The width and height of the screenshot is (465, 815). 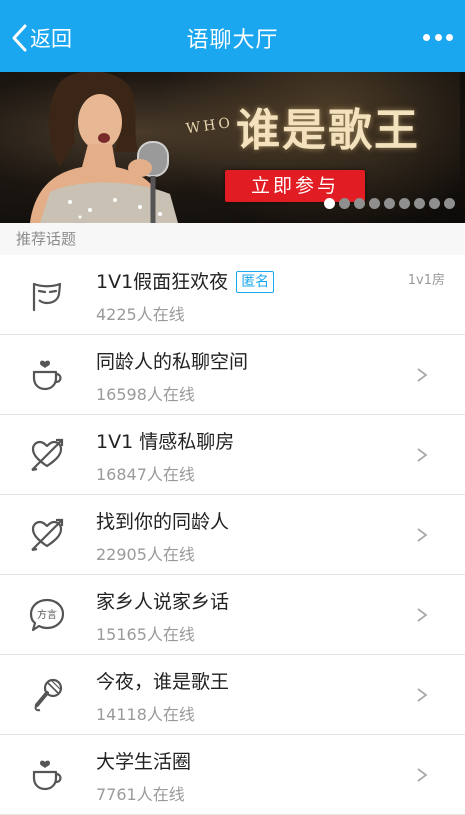 What do you see at coordinates (140, 314) in the screenshot?
I see `online-count: 4225人在线` at bounding box center [140, 314].